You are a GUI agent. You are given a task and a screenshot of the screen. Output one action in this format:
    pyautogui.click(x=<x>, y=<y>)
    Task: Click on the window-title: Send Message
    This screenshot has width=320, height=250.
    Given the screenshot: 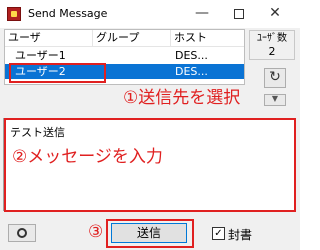 What is the action you would take?
    pyautogui.click(x=68, y=13)
    